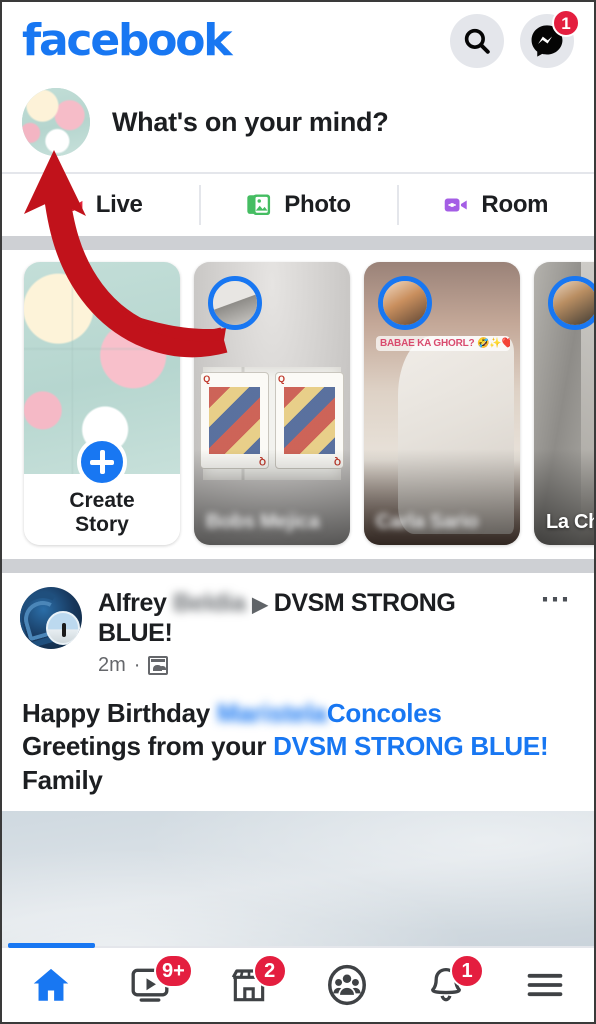 The image size is (596, 1024). Describe the element at coordinates (260, 605) in the screenshot. I see `post-group-arrow-icon: ▶` at that location.